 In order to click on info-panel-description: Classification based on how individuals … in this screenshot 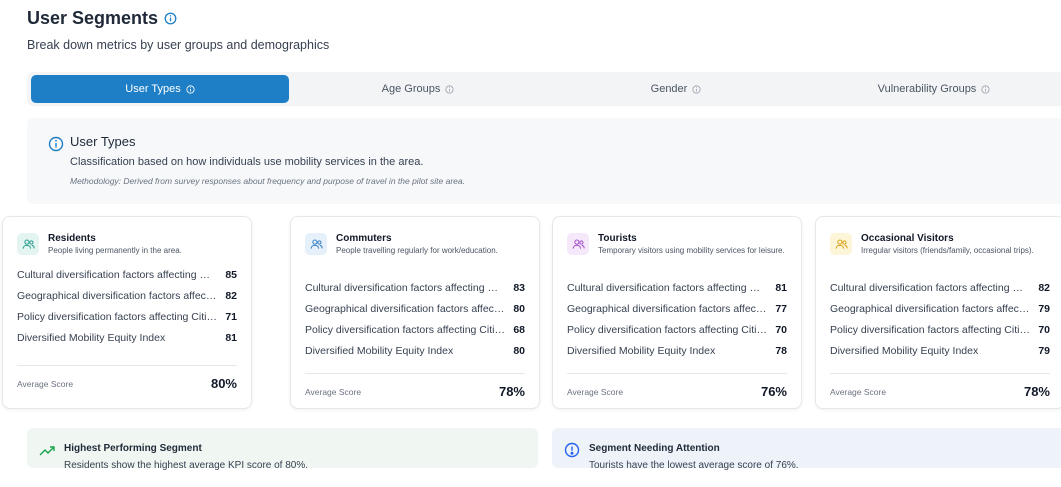, I will do `click(247, 162)`.